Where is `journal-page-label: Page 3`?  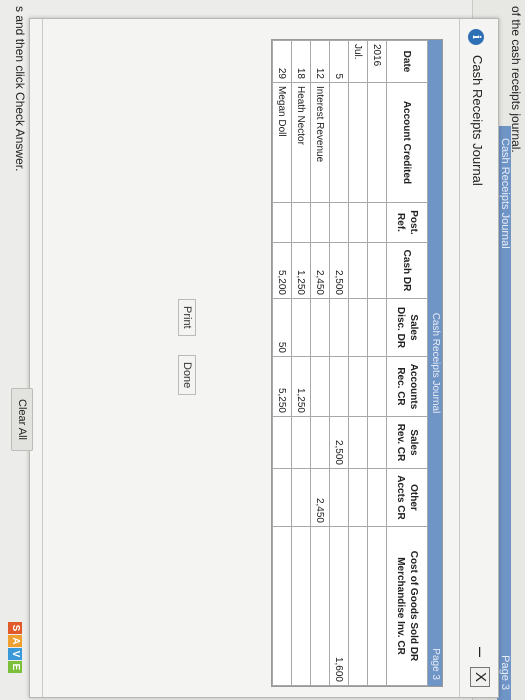
journal-page-label: Page 3 is located at coordinates (435, 664).